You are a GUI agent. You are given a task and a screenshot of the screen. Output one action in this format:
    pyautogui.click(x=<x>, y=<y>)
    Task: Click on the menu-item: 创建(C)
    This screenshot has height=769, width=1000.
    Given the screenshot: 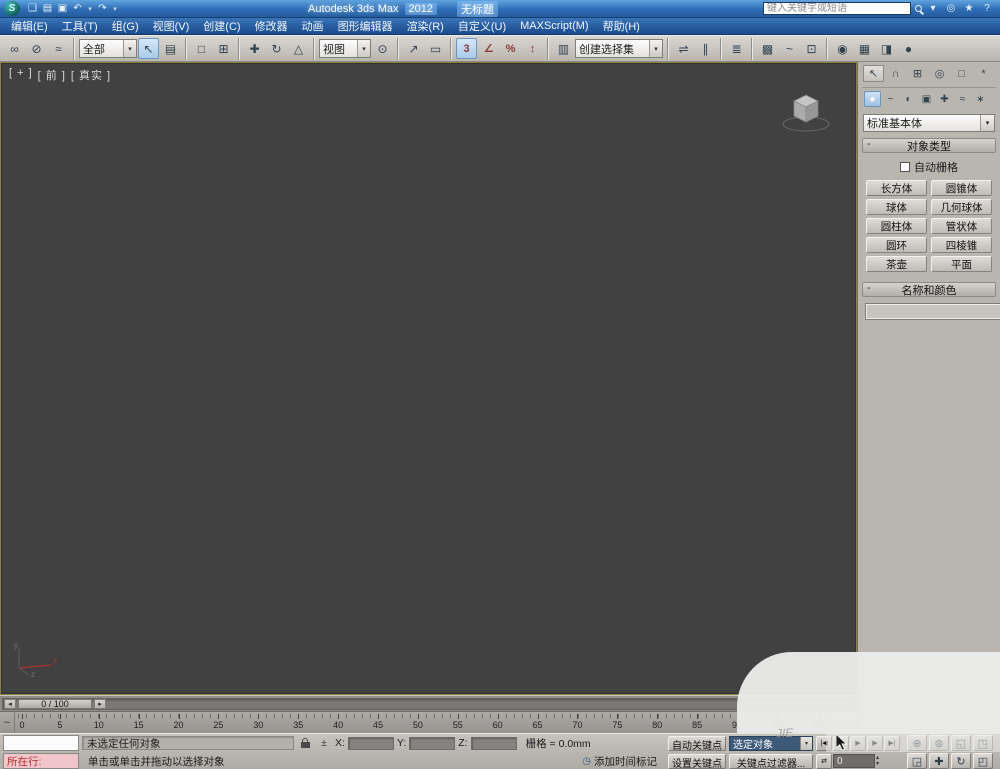 What is the action you would take?
    pyautogui.click(x=221, y=26)
    